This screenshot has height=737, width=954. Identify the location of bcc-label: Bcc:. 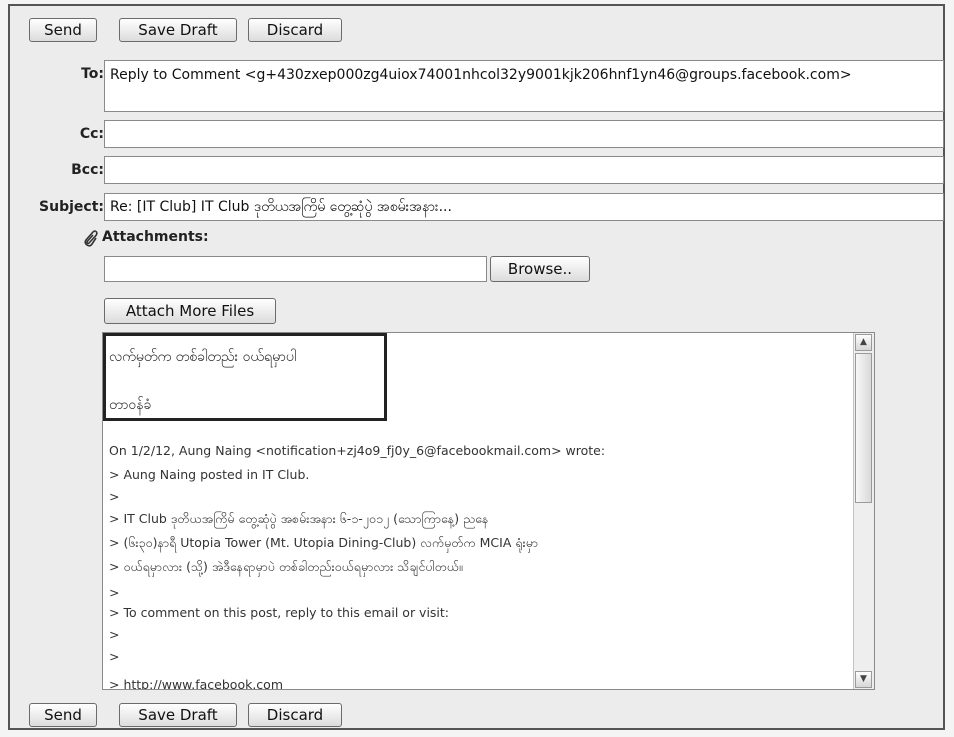
(87, 170).